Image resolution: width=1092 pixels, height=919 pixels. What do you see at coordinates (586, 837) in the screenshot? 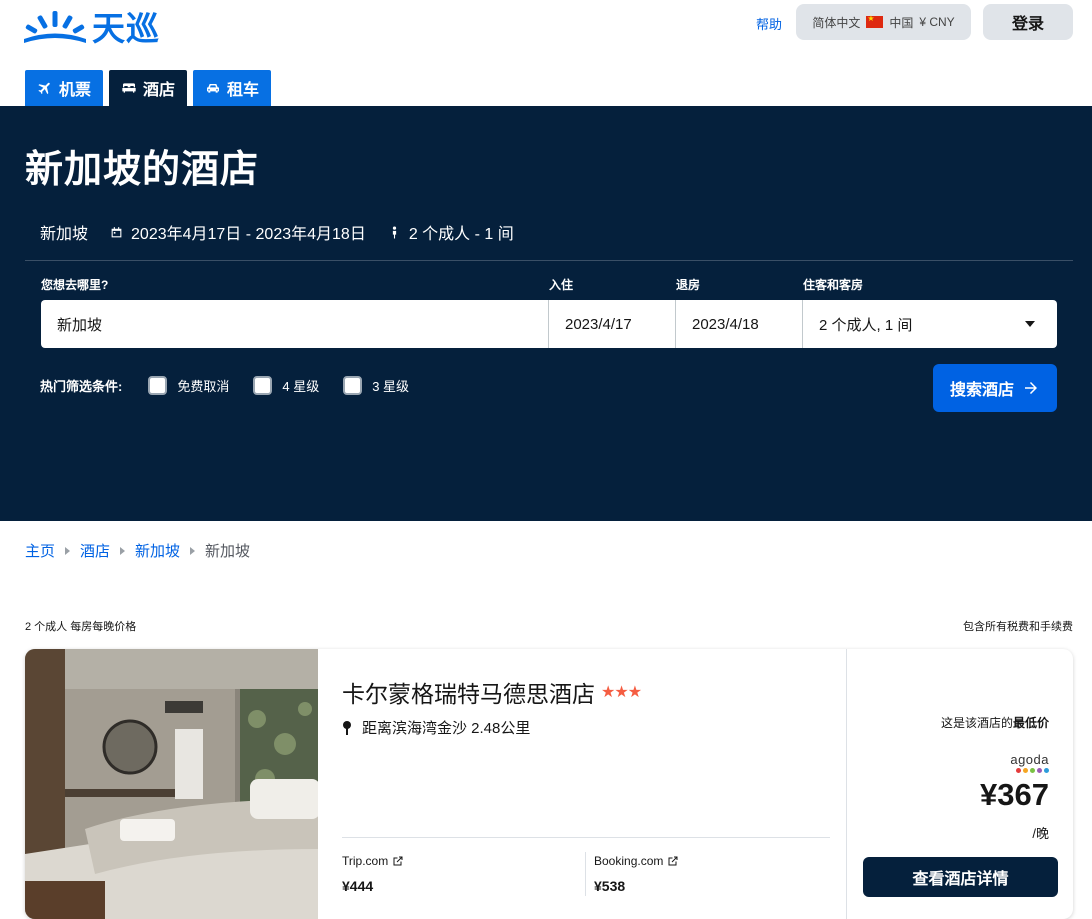
I see `info-divider` at bounding box center [586, 837].